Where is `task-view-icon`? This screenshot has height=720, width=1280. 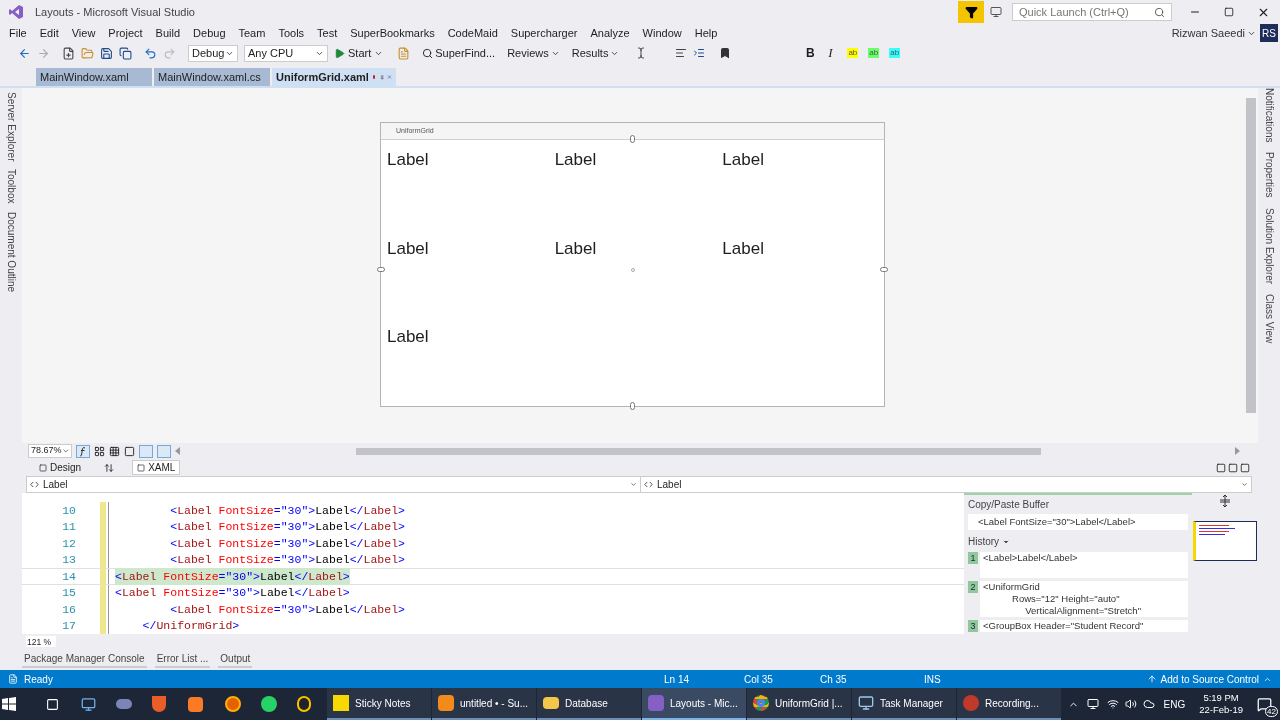 task-view-icon is located at coordinates (52, 704).